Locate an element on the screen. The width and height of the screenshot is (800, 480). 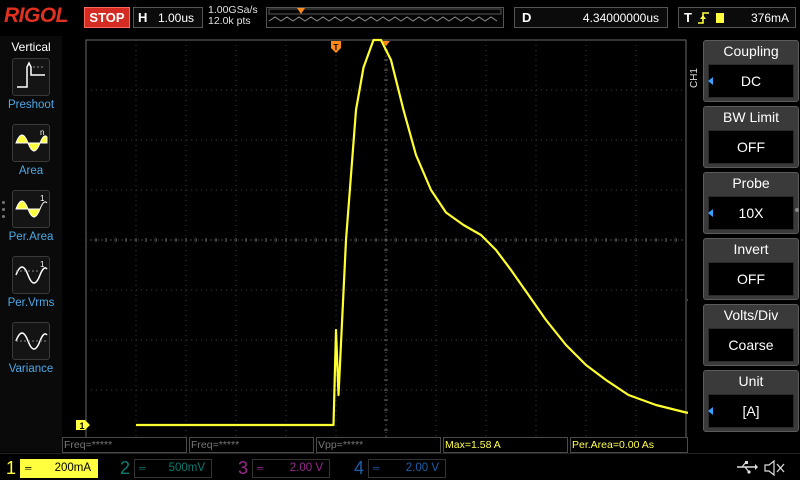
channel-number: 2 is located at coordinates (124, 468).